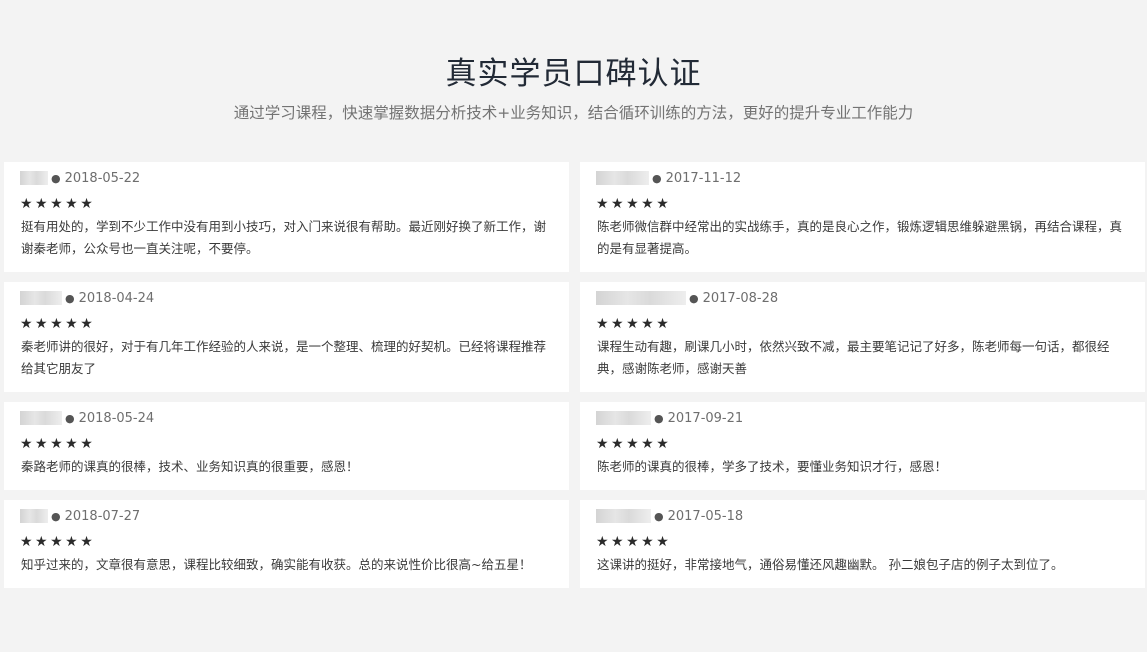  Describe the element at coordinates (705, 516) in the screenshot. I see `review-date: 2017-05-18` at that location.